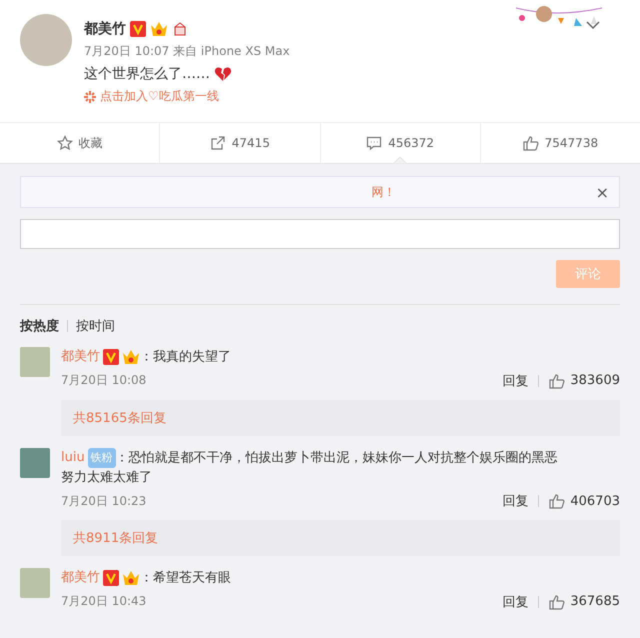  I want to click on sort-tab: 按时间, so click(95, 326).